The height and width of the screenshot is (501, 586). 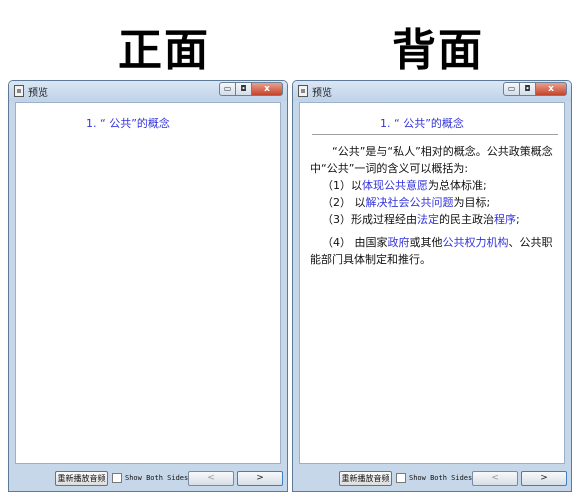 I want to click on answer-item-1: （1）以体现公共意愿为总体标准;, so click(x=433, y=185).